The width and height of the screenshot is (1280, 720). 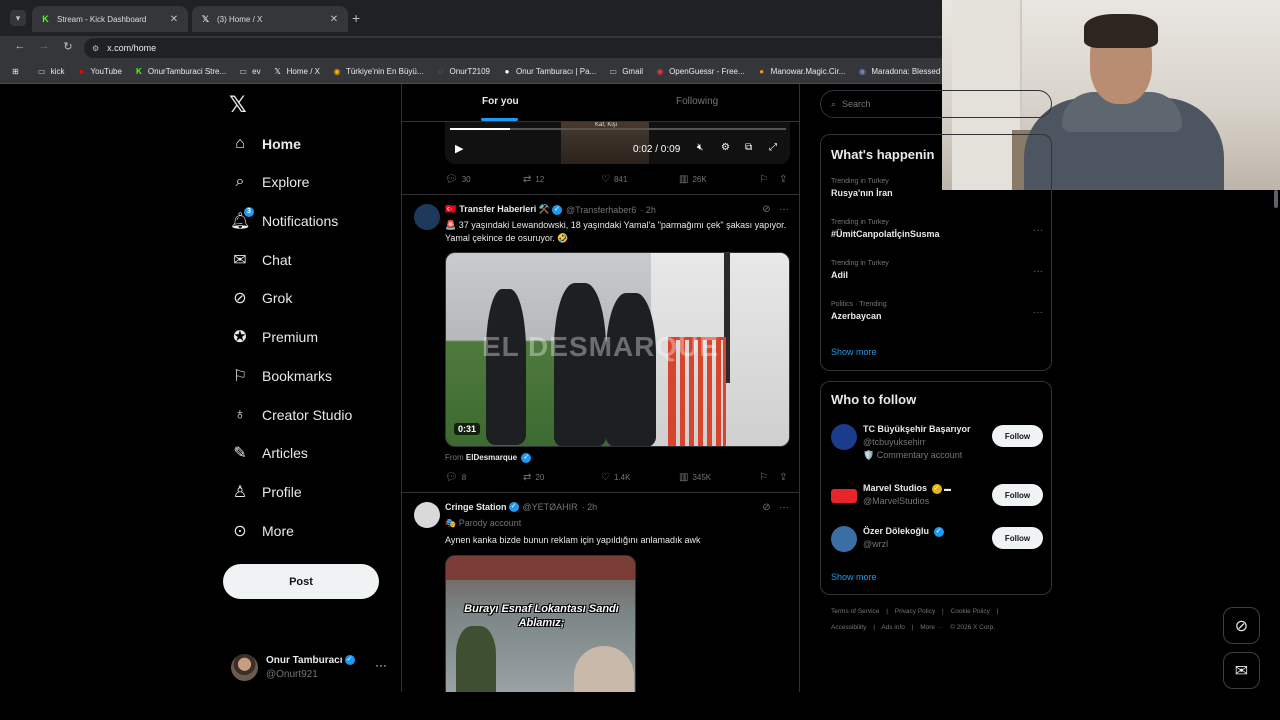 I want to click on tab-following: Following, so click(x=697, y=101).